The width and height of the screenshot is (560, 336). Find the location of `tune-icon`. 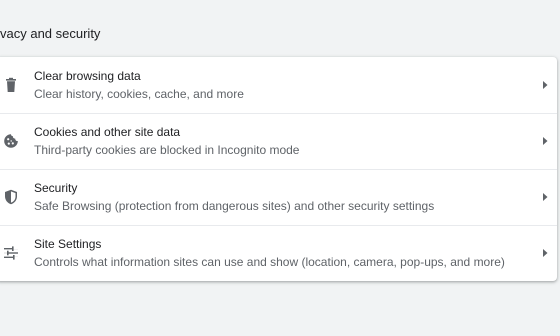

tune-icon is located at coordinates (11, 253).